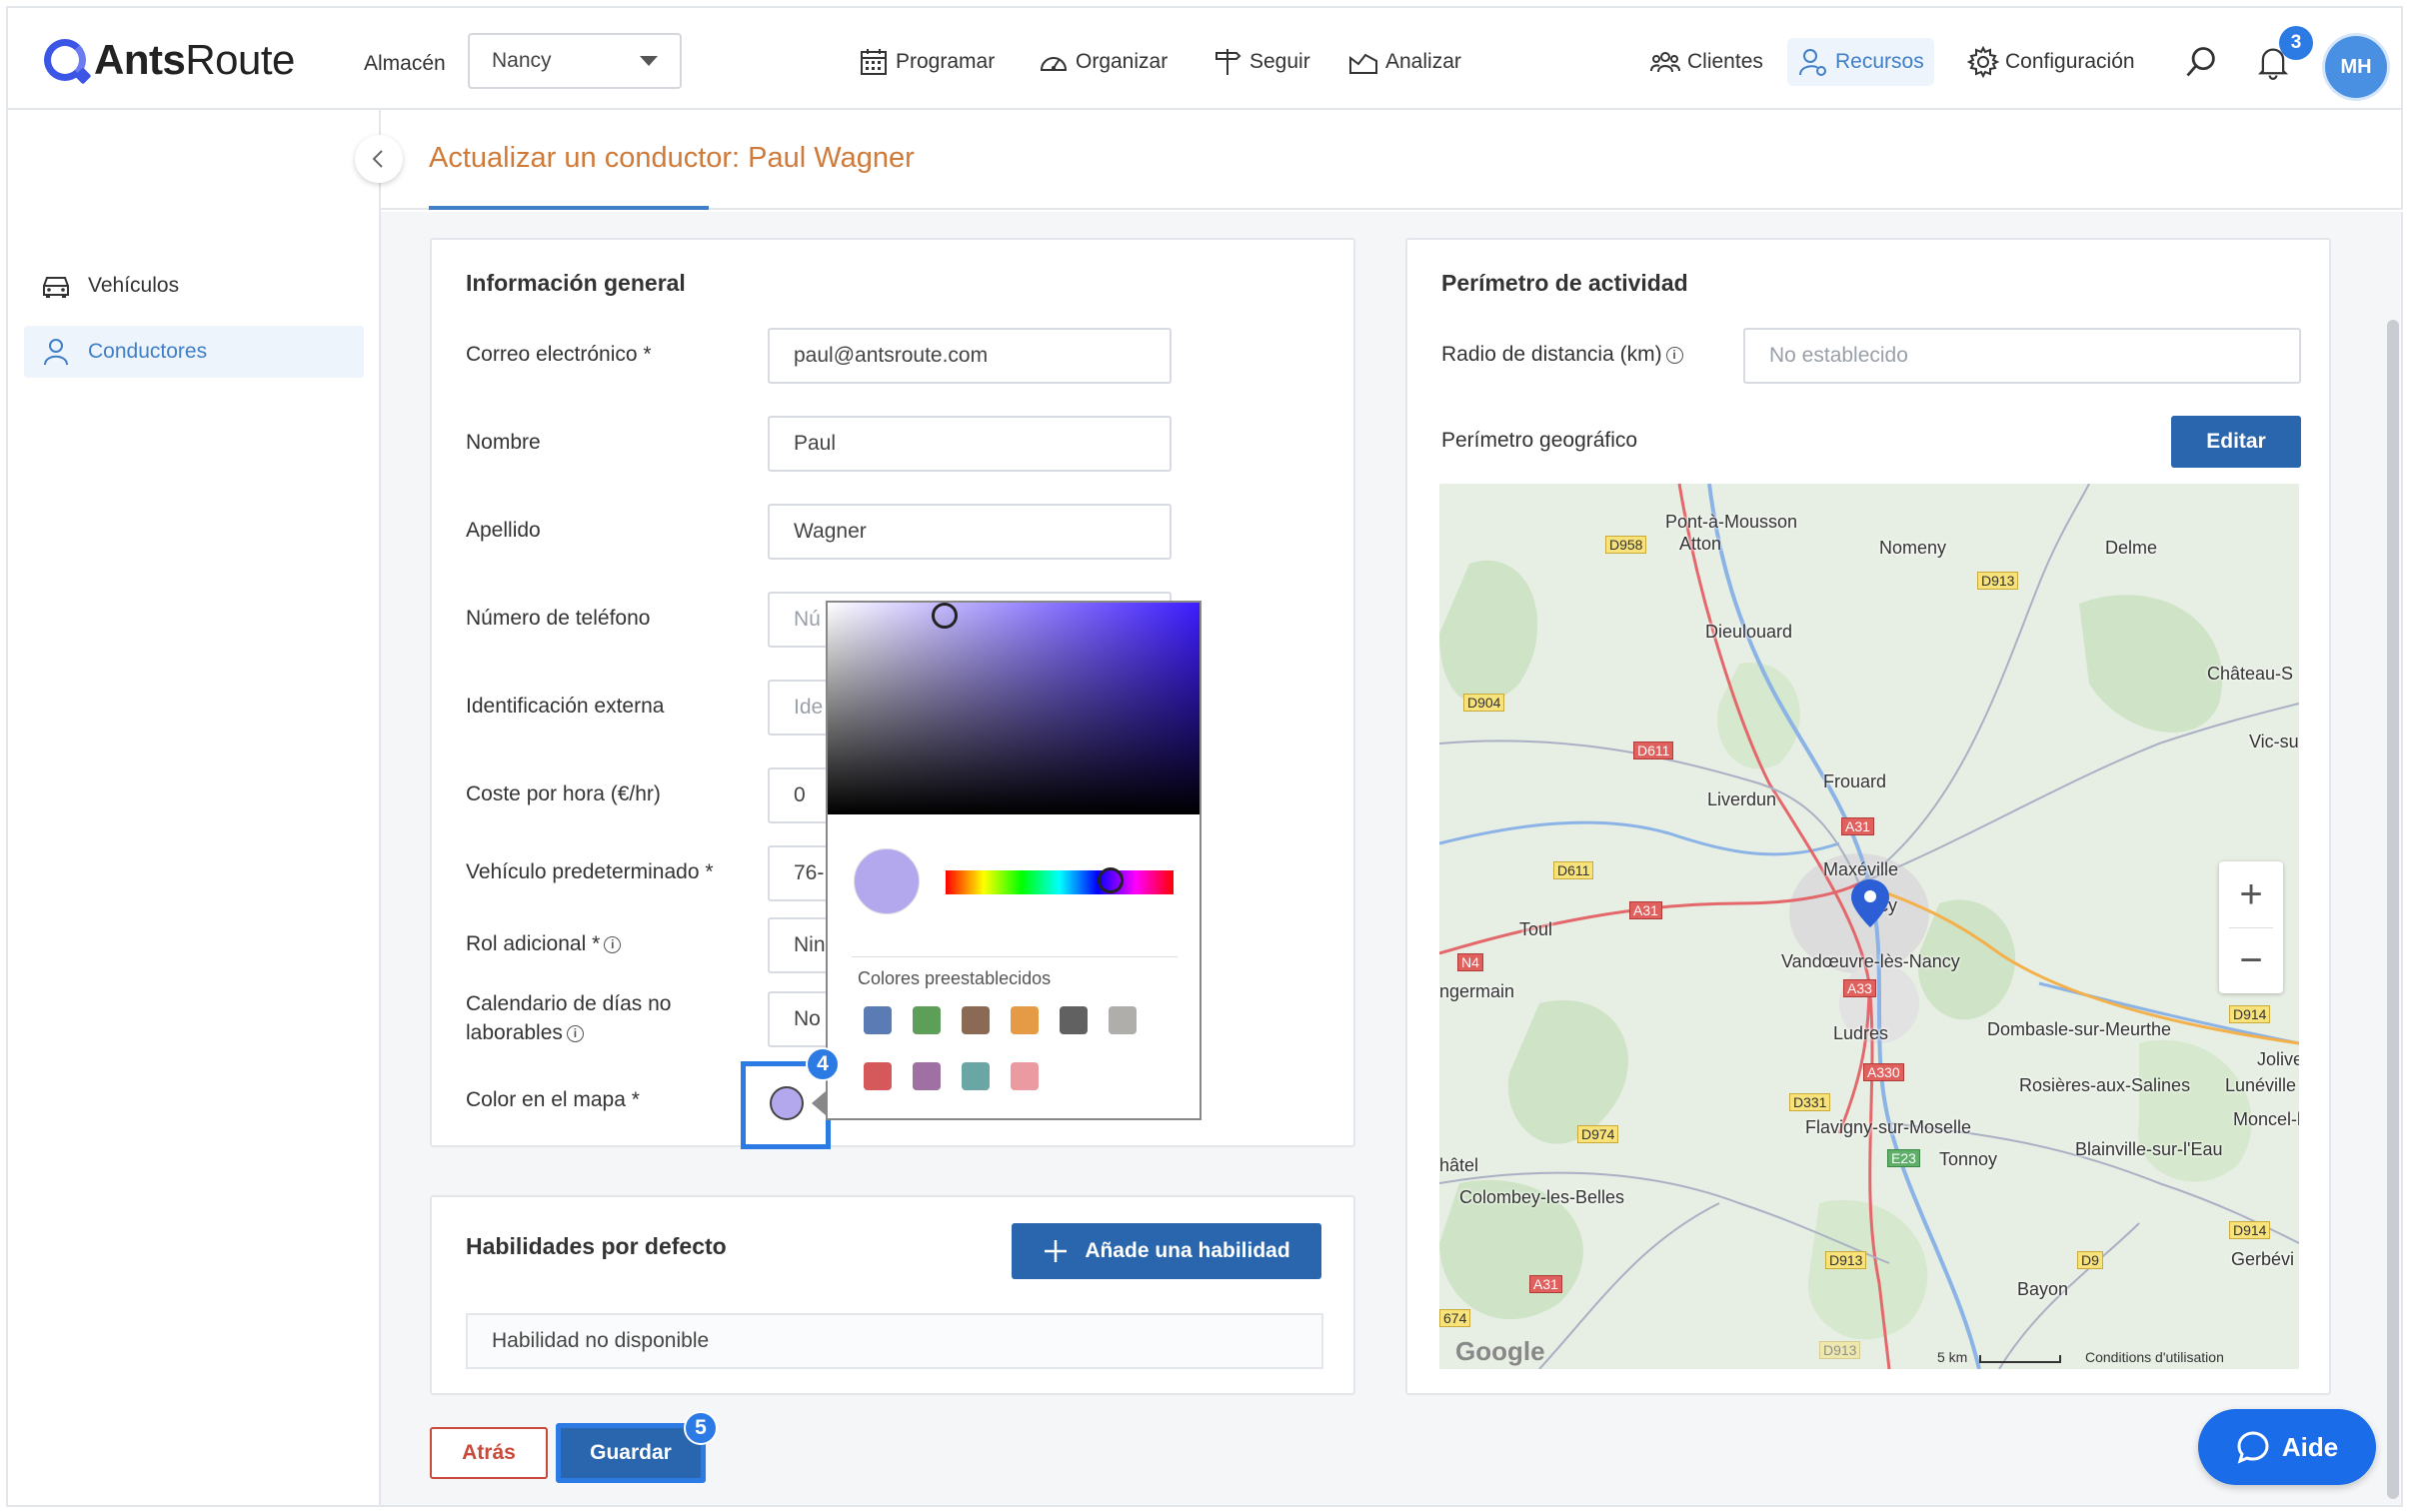  What do you see at coordinates (590, 871) in the screenshot?
I see `default-vehicle-label: Vehículo predeterminado *` at bounding box center [590, 871].